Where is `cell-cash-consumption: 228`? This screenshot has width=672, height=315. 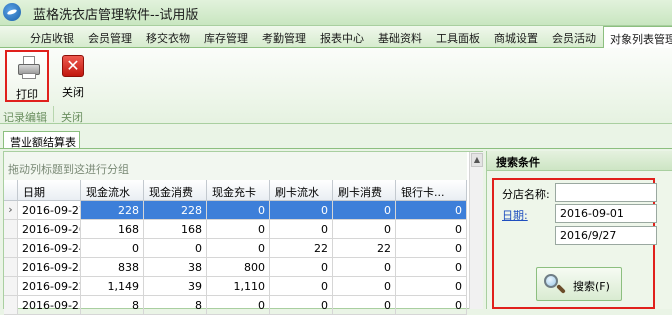 cell-cash-consumption: 228 is located at coordinates (175, 210).